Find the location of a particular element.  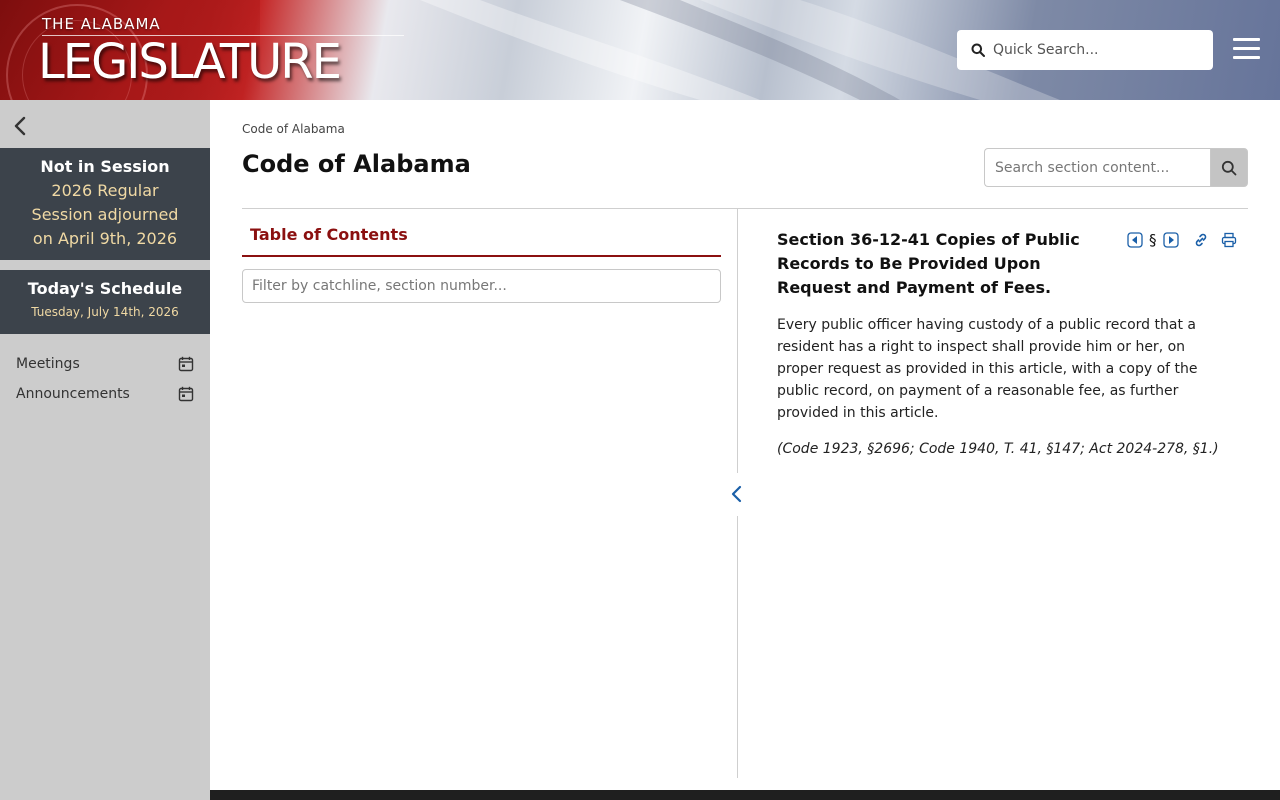

previous-section-button is located at coordinates (1135, 240).